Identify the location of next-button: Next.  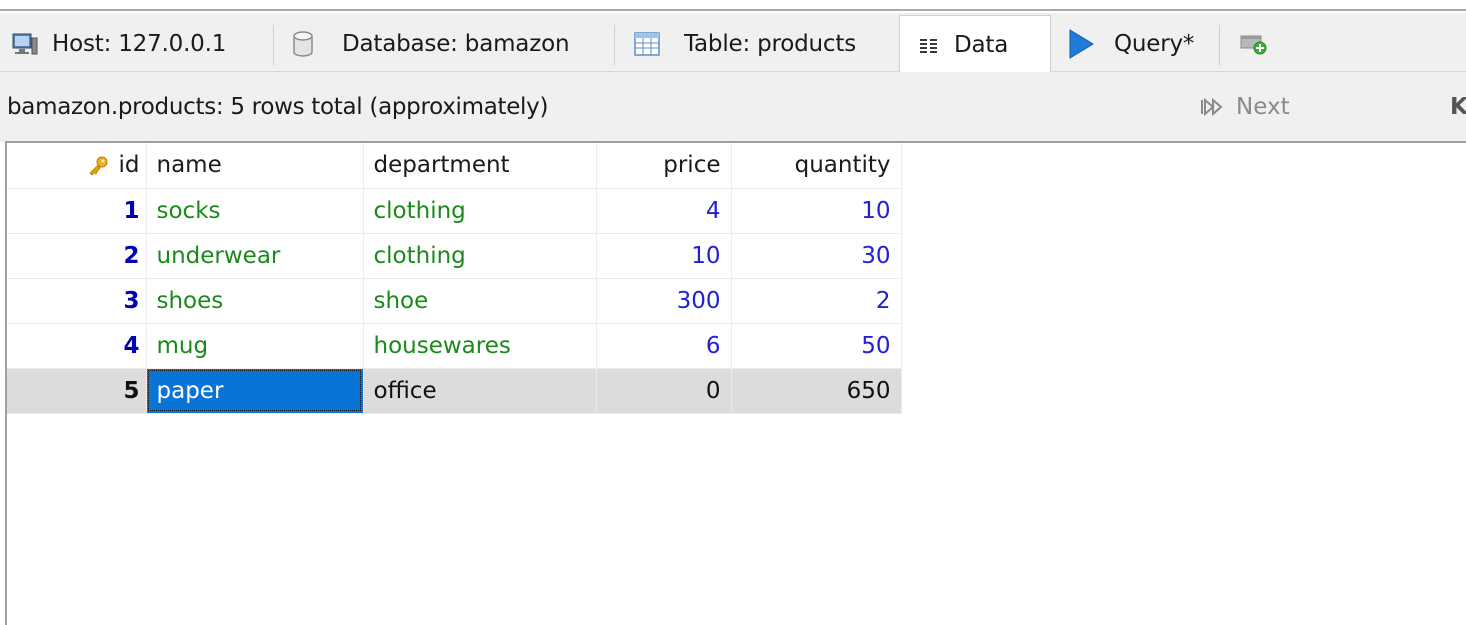
(1245, 107).